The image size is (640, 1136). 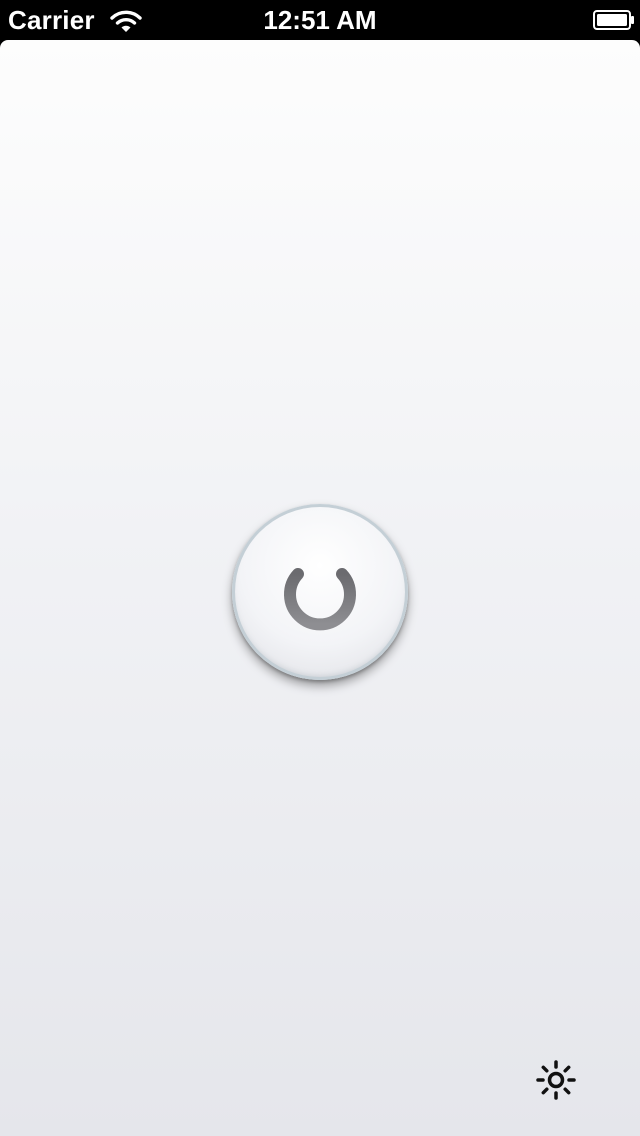 I want to click on status-bar: Carrier 12:51 AM, so click(x=320, y=20).